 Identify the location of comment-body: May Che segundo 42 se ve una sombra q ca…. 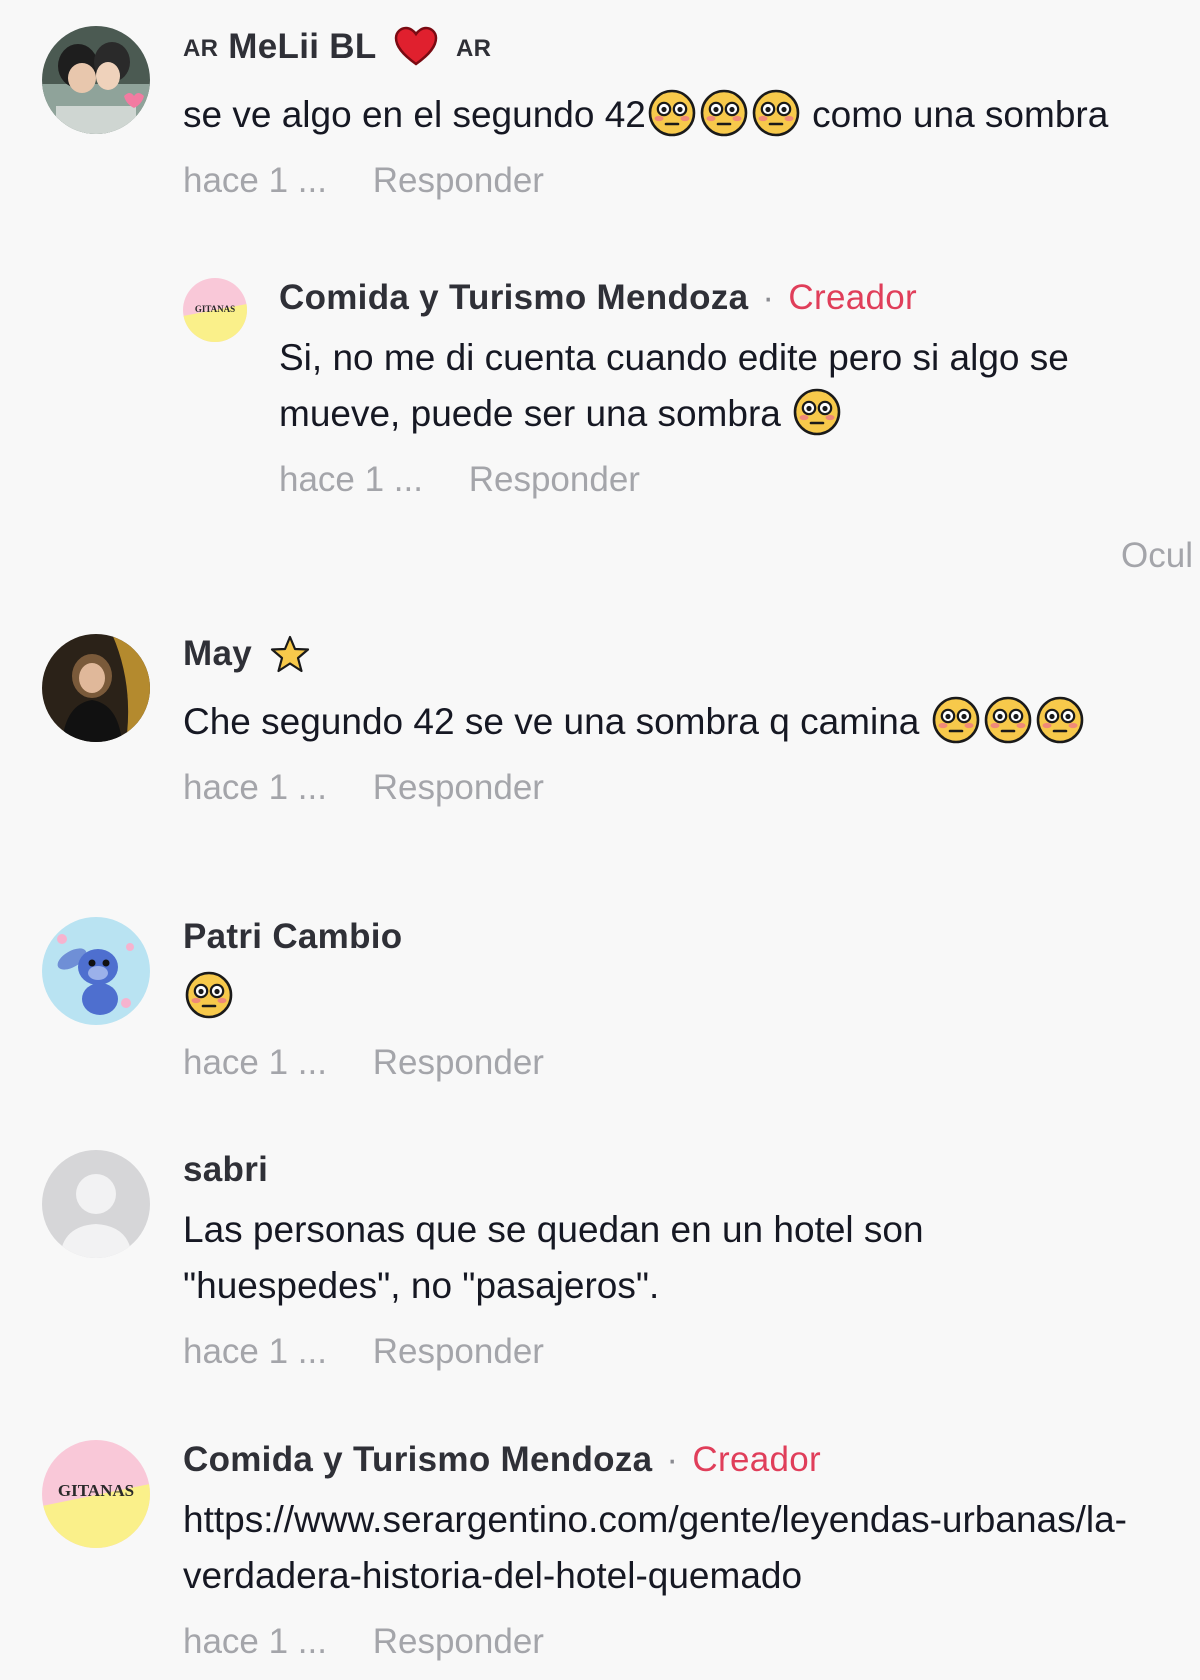
(691, 721).